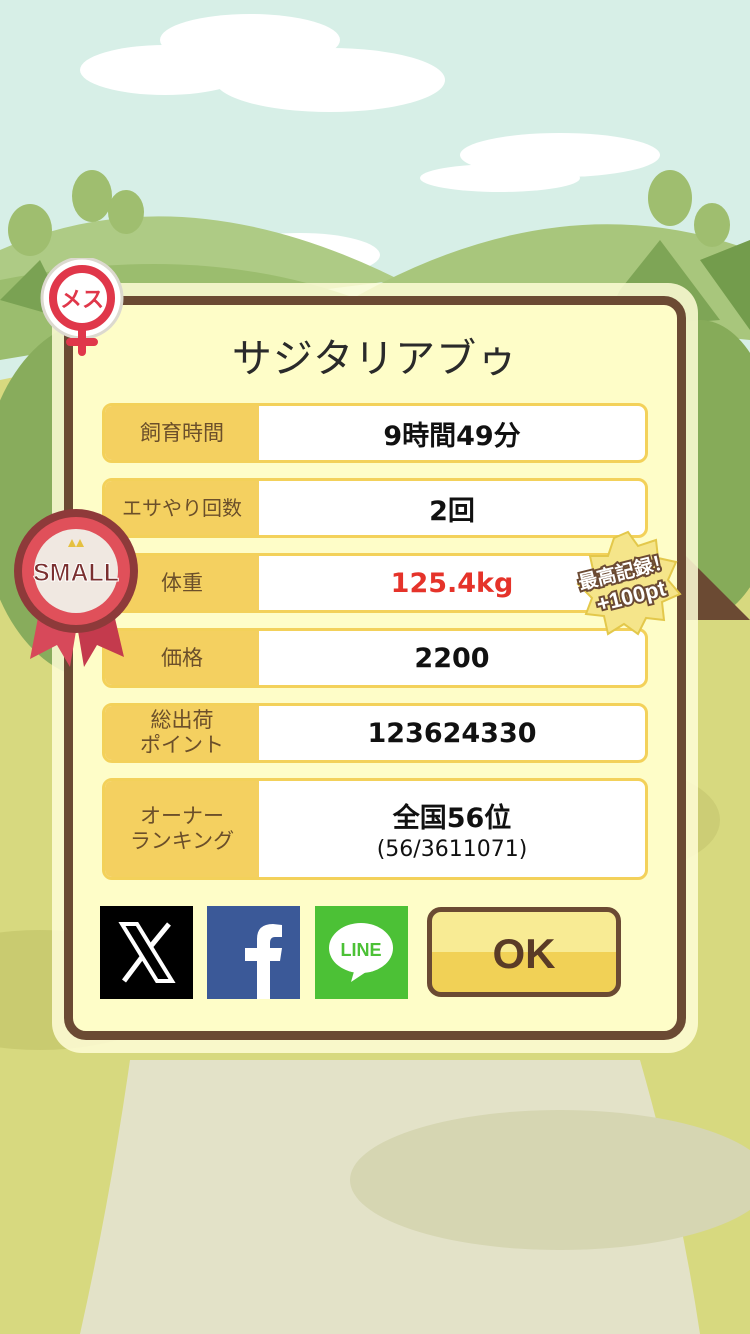  I want to click on share-line-button: LINE, so click(361, 952).